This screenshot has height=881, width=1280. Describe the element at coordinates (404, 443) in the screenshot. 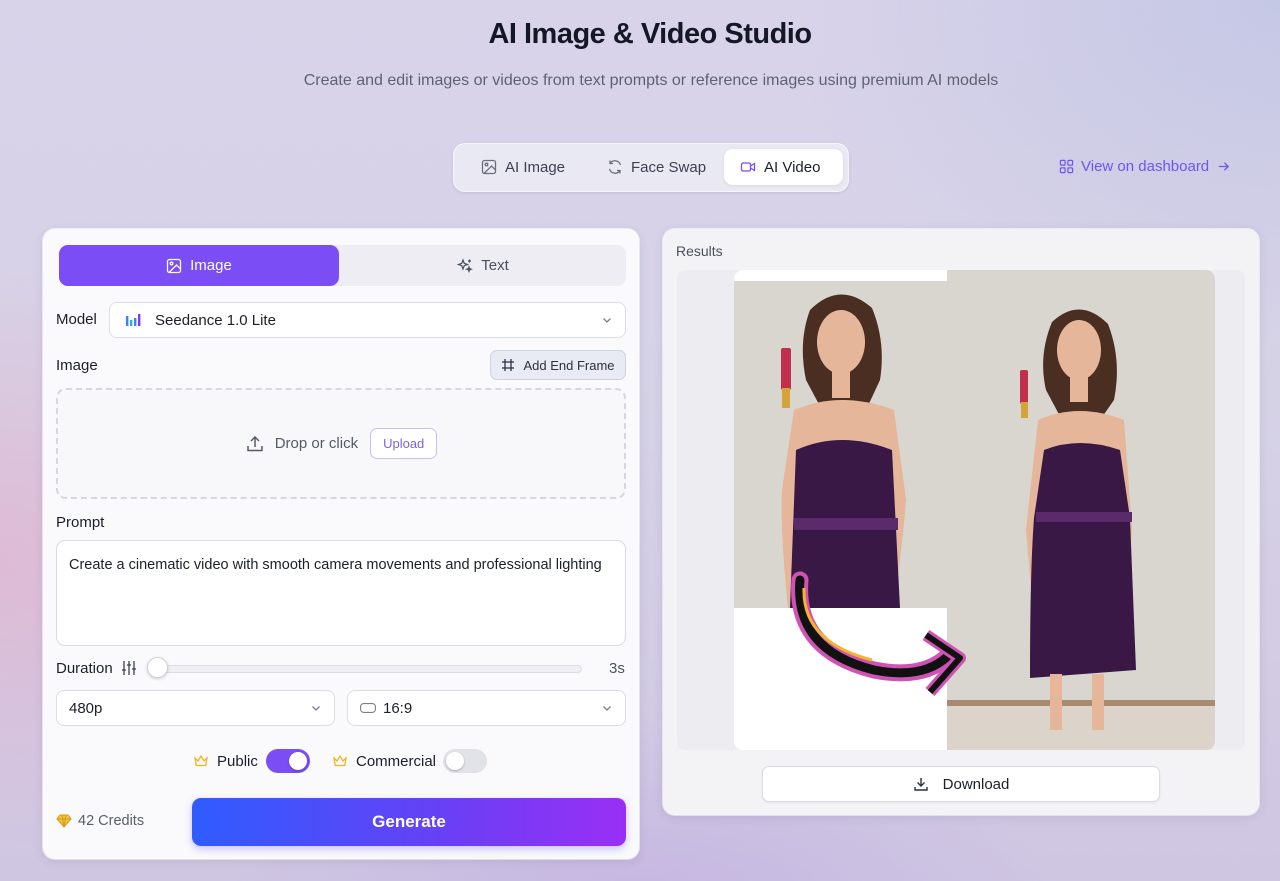

I see `upload-button: Upload` at that location.